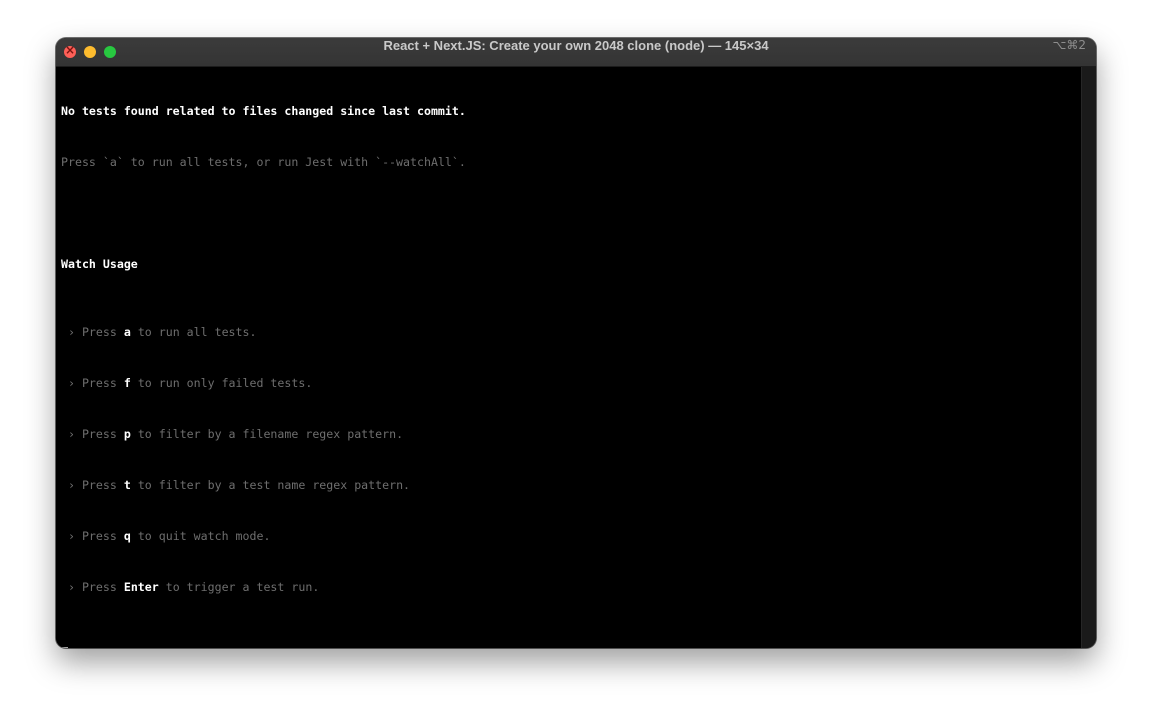 This screenshot has width=1152, height=723. I want to click on window-shortcut: ⌥⌘2, so click(1069, 45).